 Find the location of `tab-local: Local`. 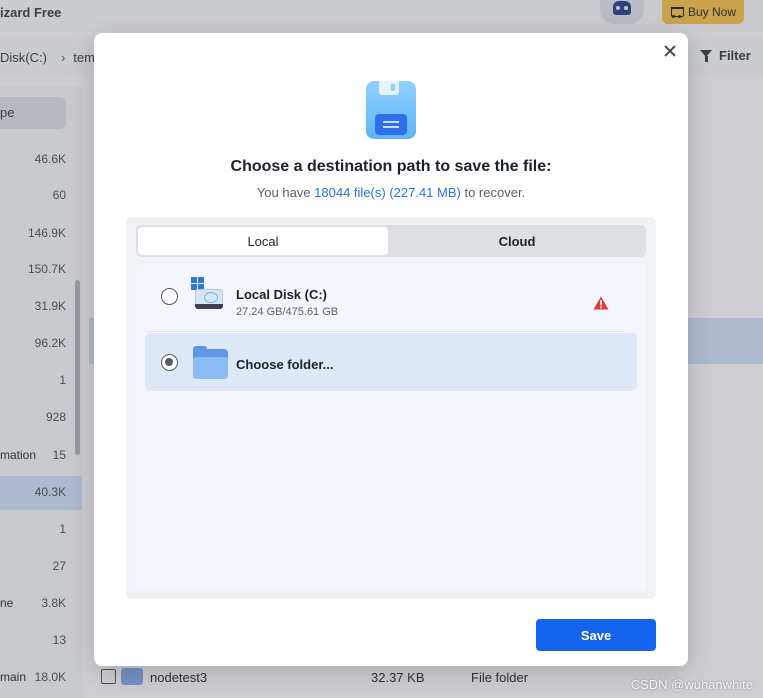

tab-local: Local is located at coordinates (263, 241).